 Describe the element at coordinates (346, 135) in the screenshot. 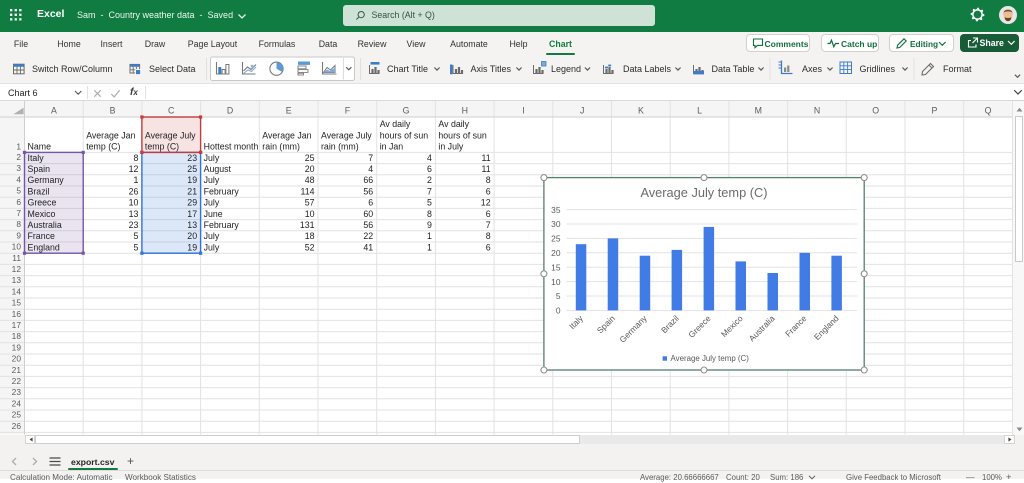

I see `svg-text: Average July` at that location.